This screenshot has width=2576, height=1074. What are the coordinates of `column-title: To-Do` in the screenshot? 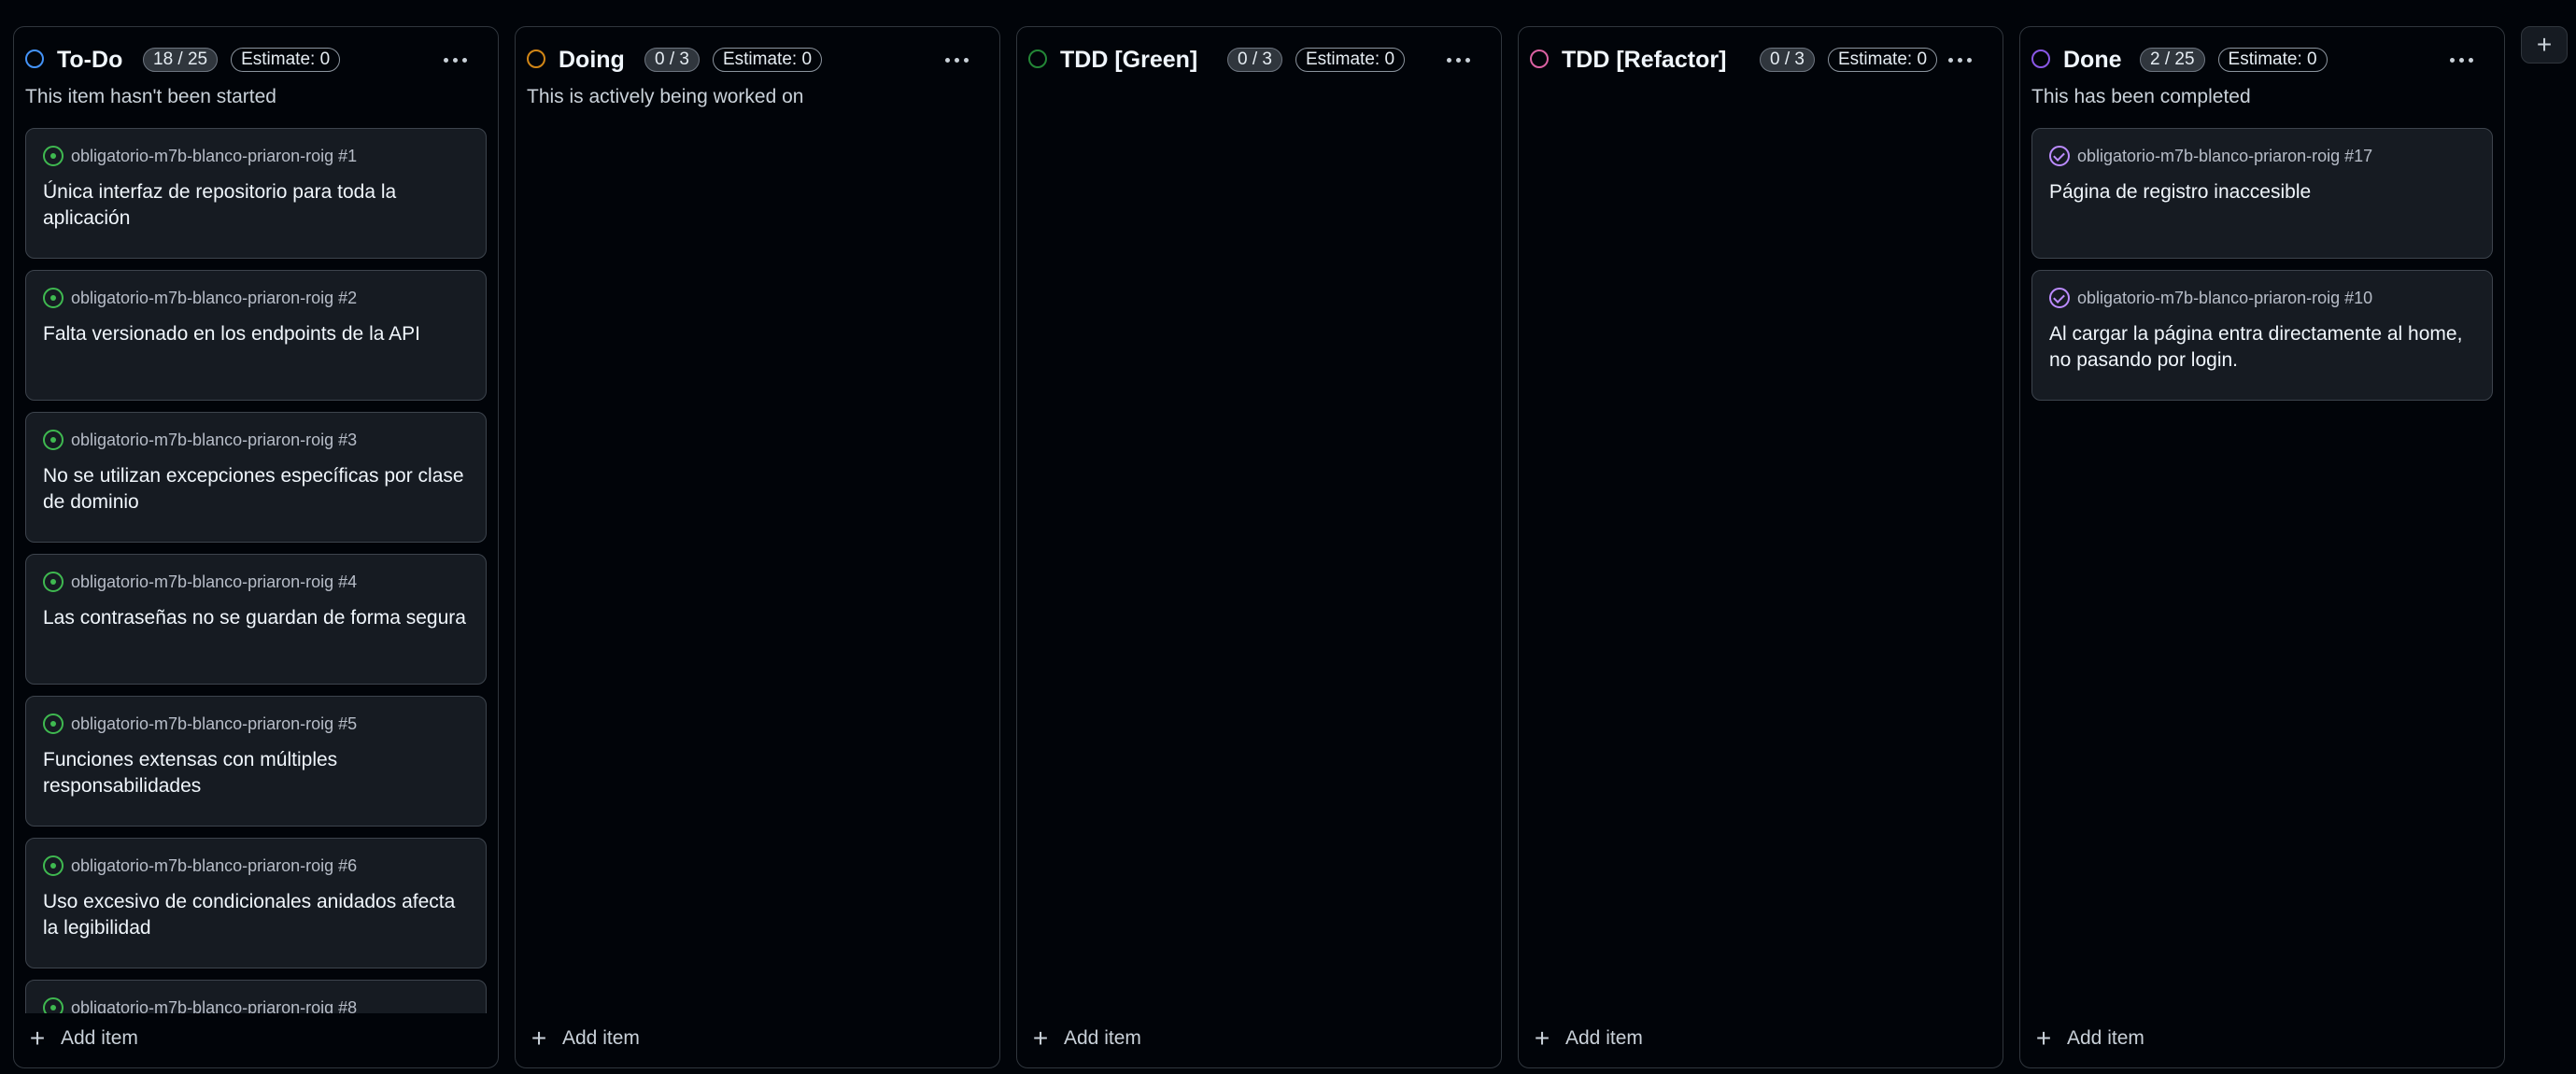 It's located at (90, 60).